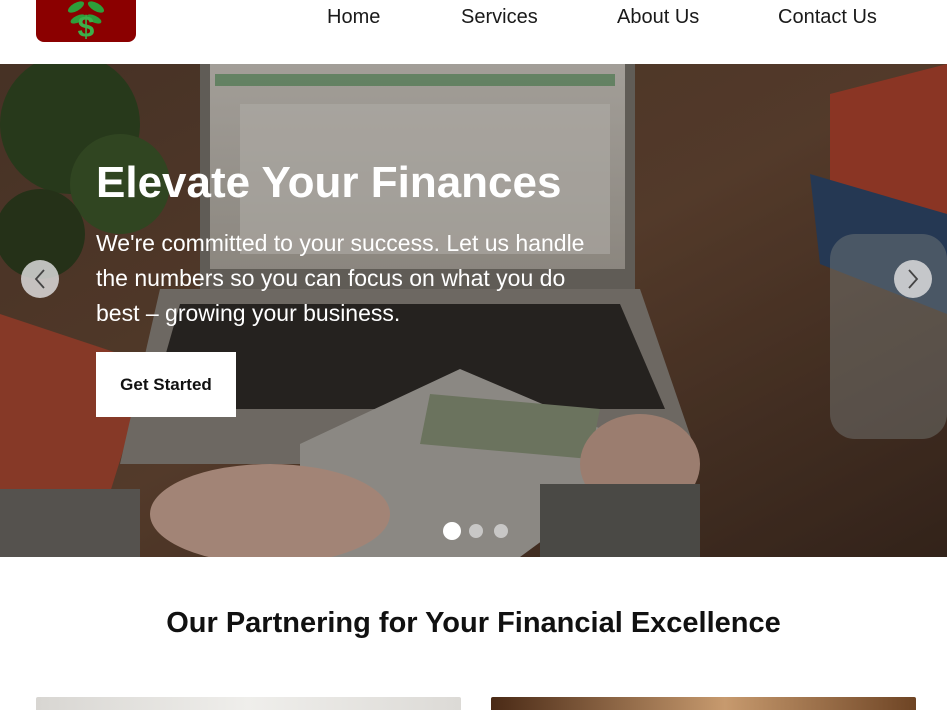 The height and width of the screenshot is (710, 947). Describe the element at coordinates (473, 32) in the screenshot. I see `site-header: $ Home Services About Us Contact Us` at that location.